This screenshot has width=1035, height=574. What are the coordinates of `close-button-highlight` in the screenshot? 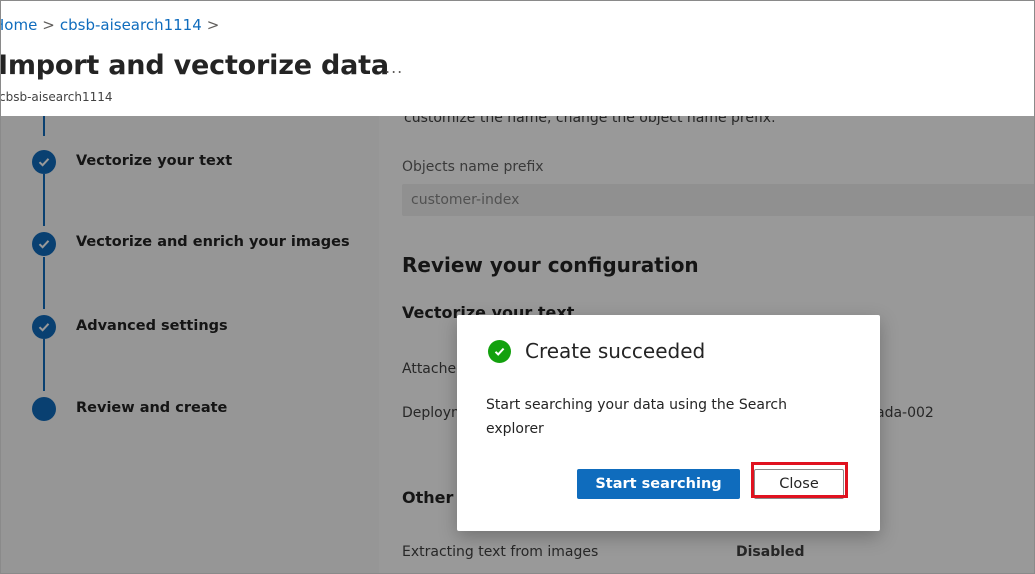 It's located at (799, 480).